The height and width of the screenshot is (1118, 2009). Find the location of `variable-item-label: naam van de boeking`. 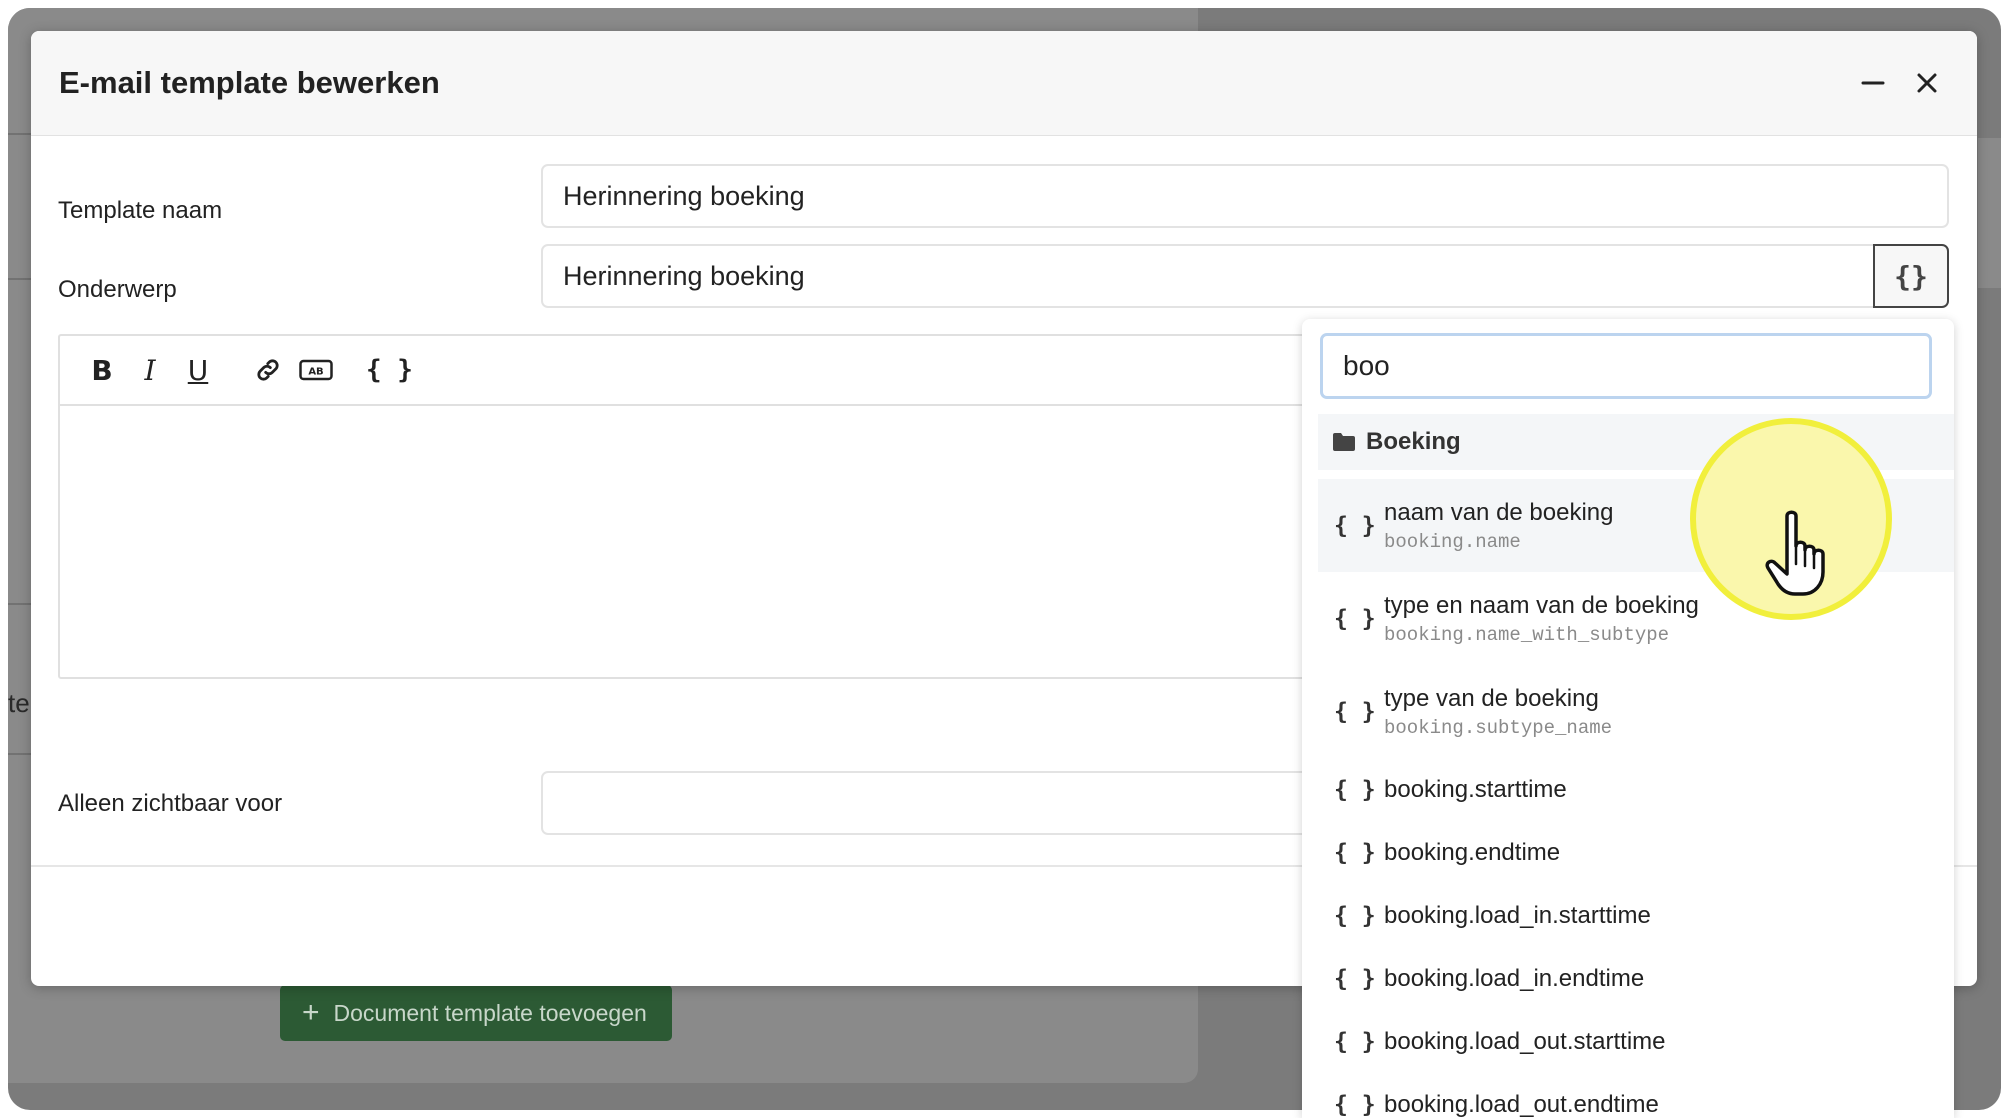

variable-item-label: naam van de boeking is located at coordinates (1499, 512).